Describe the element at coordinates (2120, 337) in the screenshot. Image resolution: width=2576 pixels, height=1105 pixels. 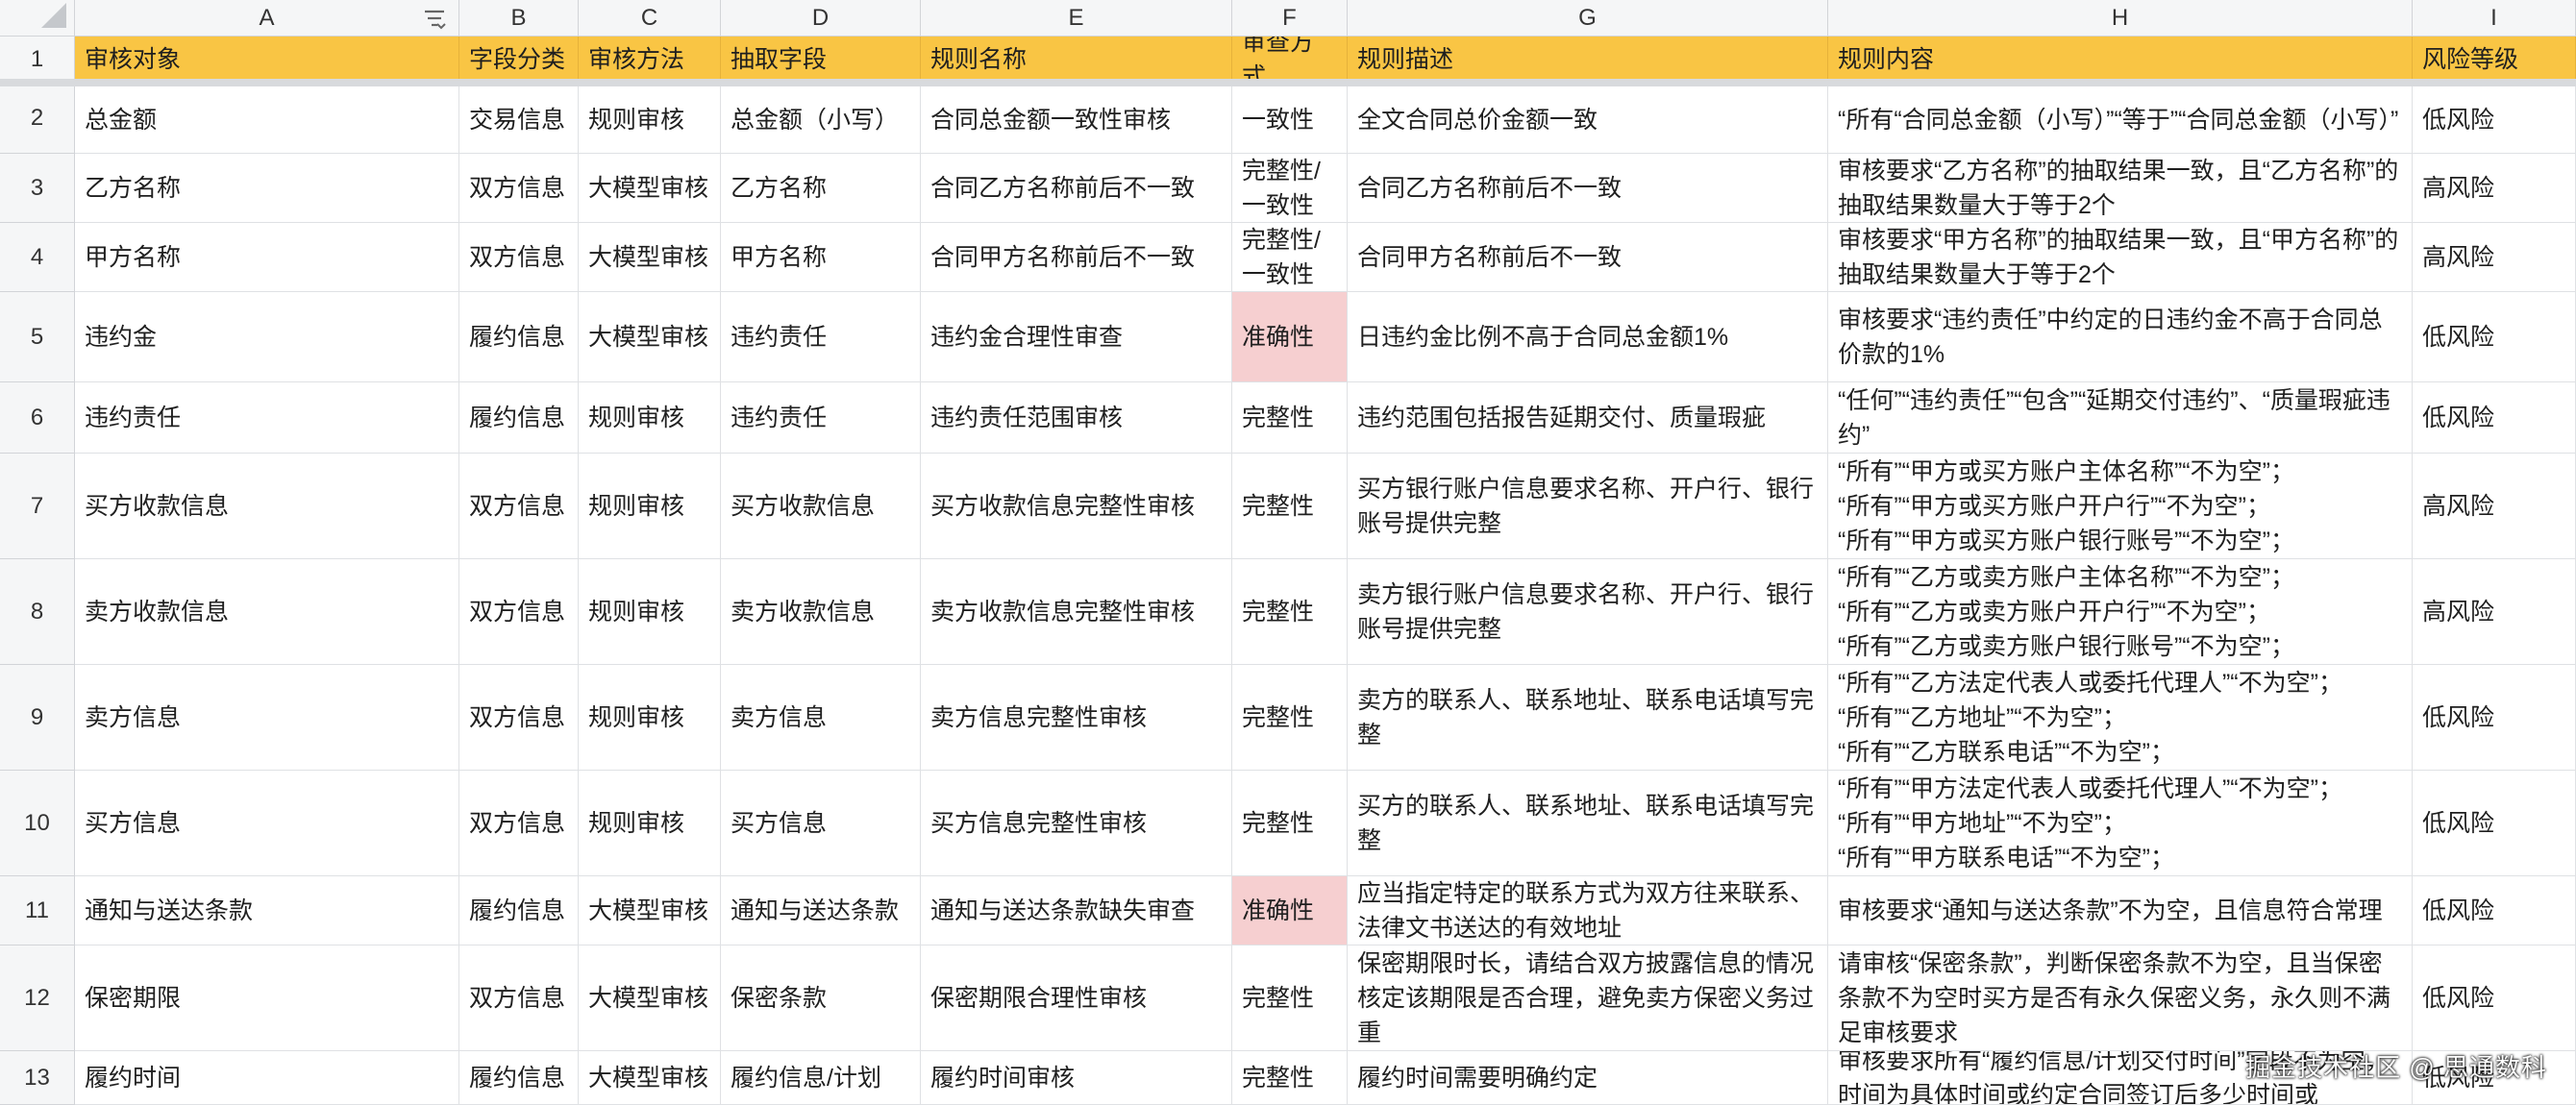
I see `table-cell: 审核要求“违约责任”中约定的日违约金不高于合同总价款的1%` at that location.